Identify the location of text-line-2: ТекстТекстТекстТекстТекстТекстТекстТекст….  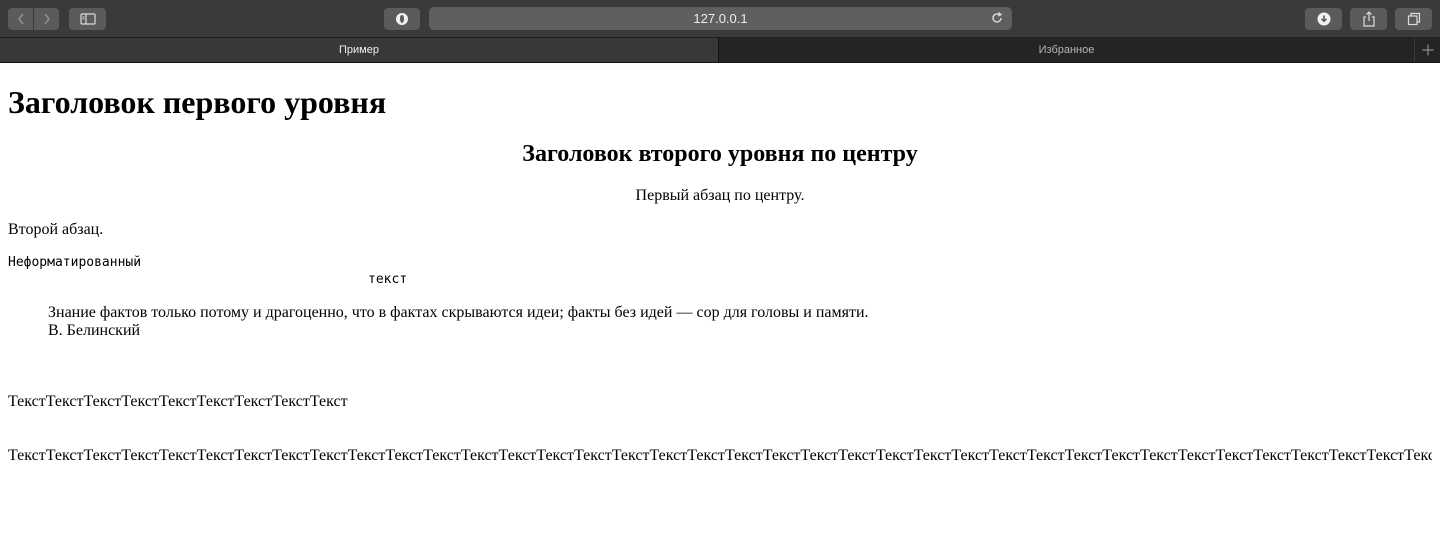
(720, 455).